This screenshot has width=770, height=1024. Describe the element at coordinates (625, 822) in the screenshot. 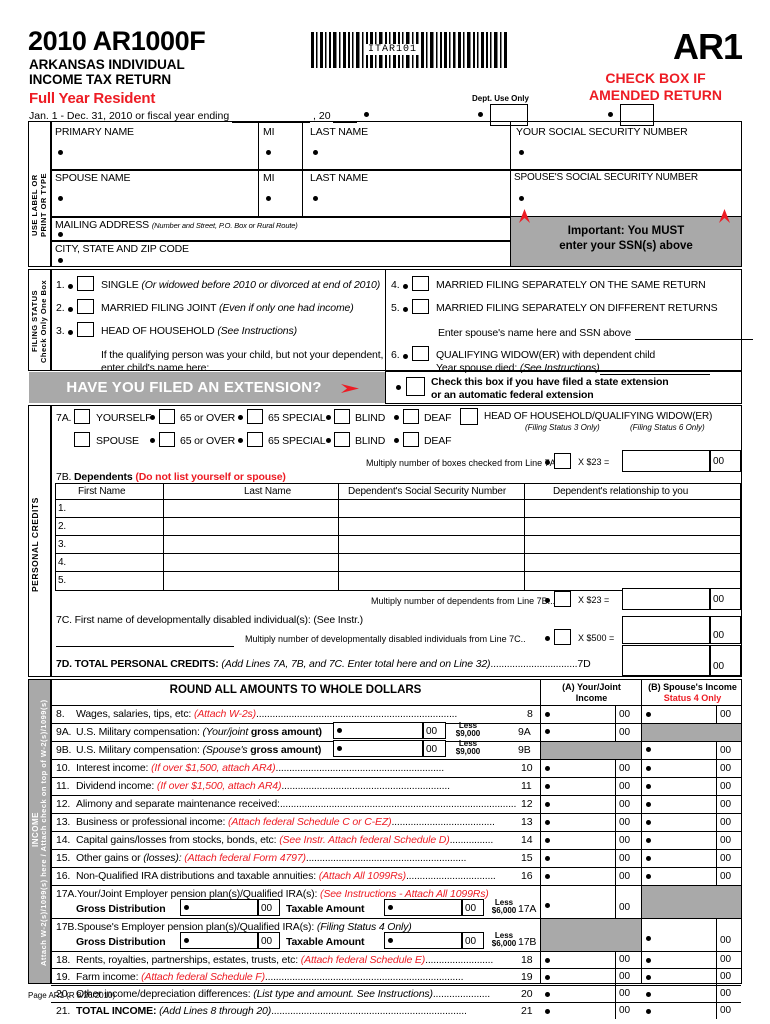

I see `line-13-a-cents: 00` at that location.